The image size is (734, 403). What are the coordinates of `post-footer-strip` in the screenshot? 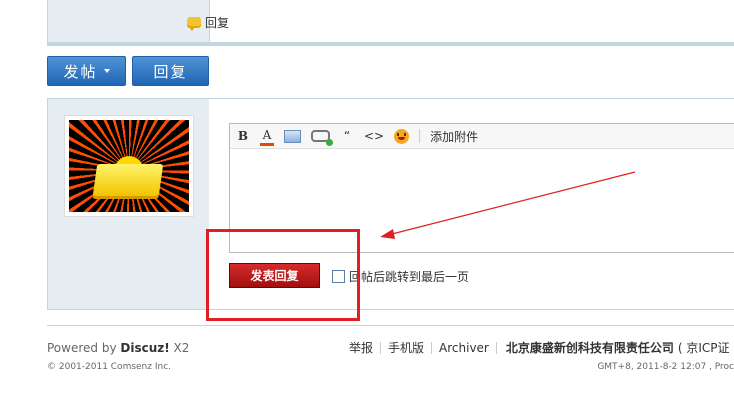 It's located at (390, 21).